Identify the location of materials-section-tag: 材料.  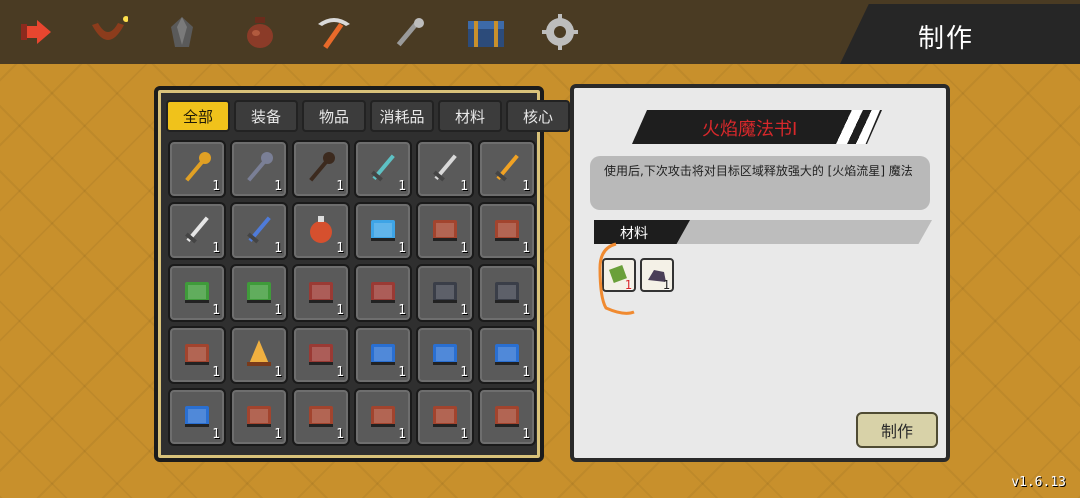
(642, 232).